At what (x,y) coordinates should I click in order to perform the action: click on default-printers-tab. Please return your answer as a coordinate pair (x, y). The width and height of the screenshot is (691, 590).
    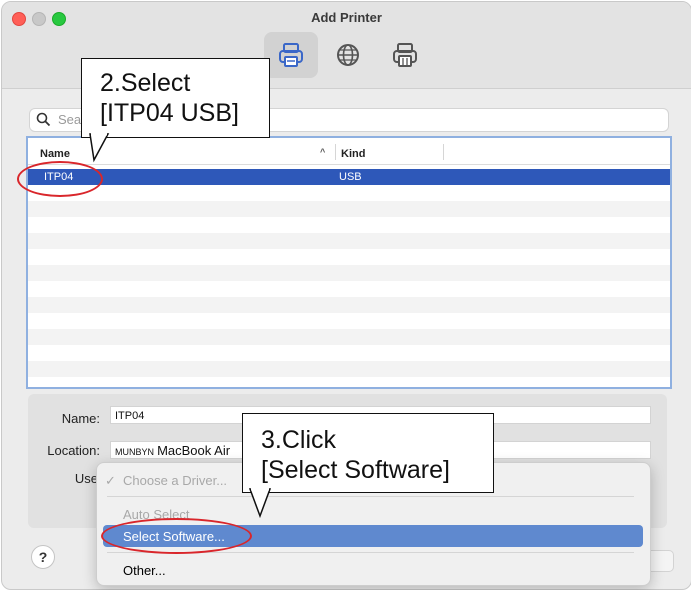
    Looking at the image, I should click on (291, 55).